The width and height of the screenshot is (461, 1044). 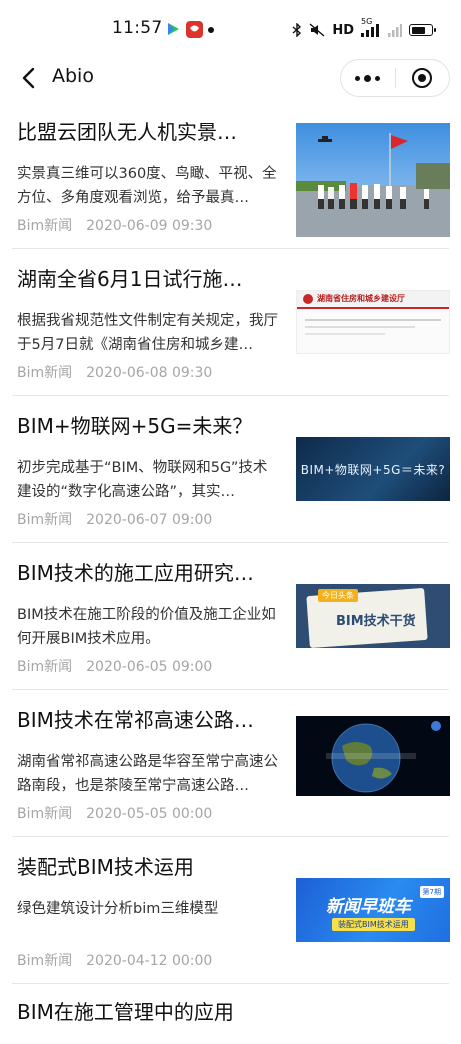 I want to click on mini-program-capsule, so click(x=395, y=78).